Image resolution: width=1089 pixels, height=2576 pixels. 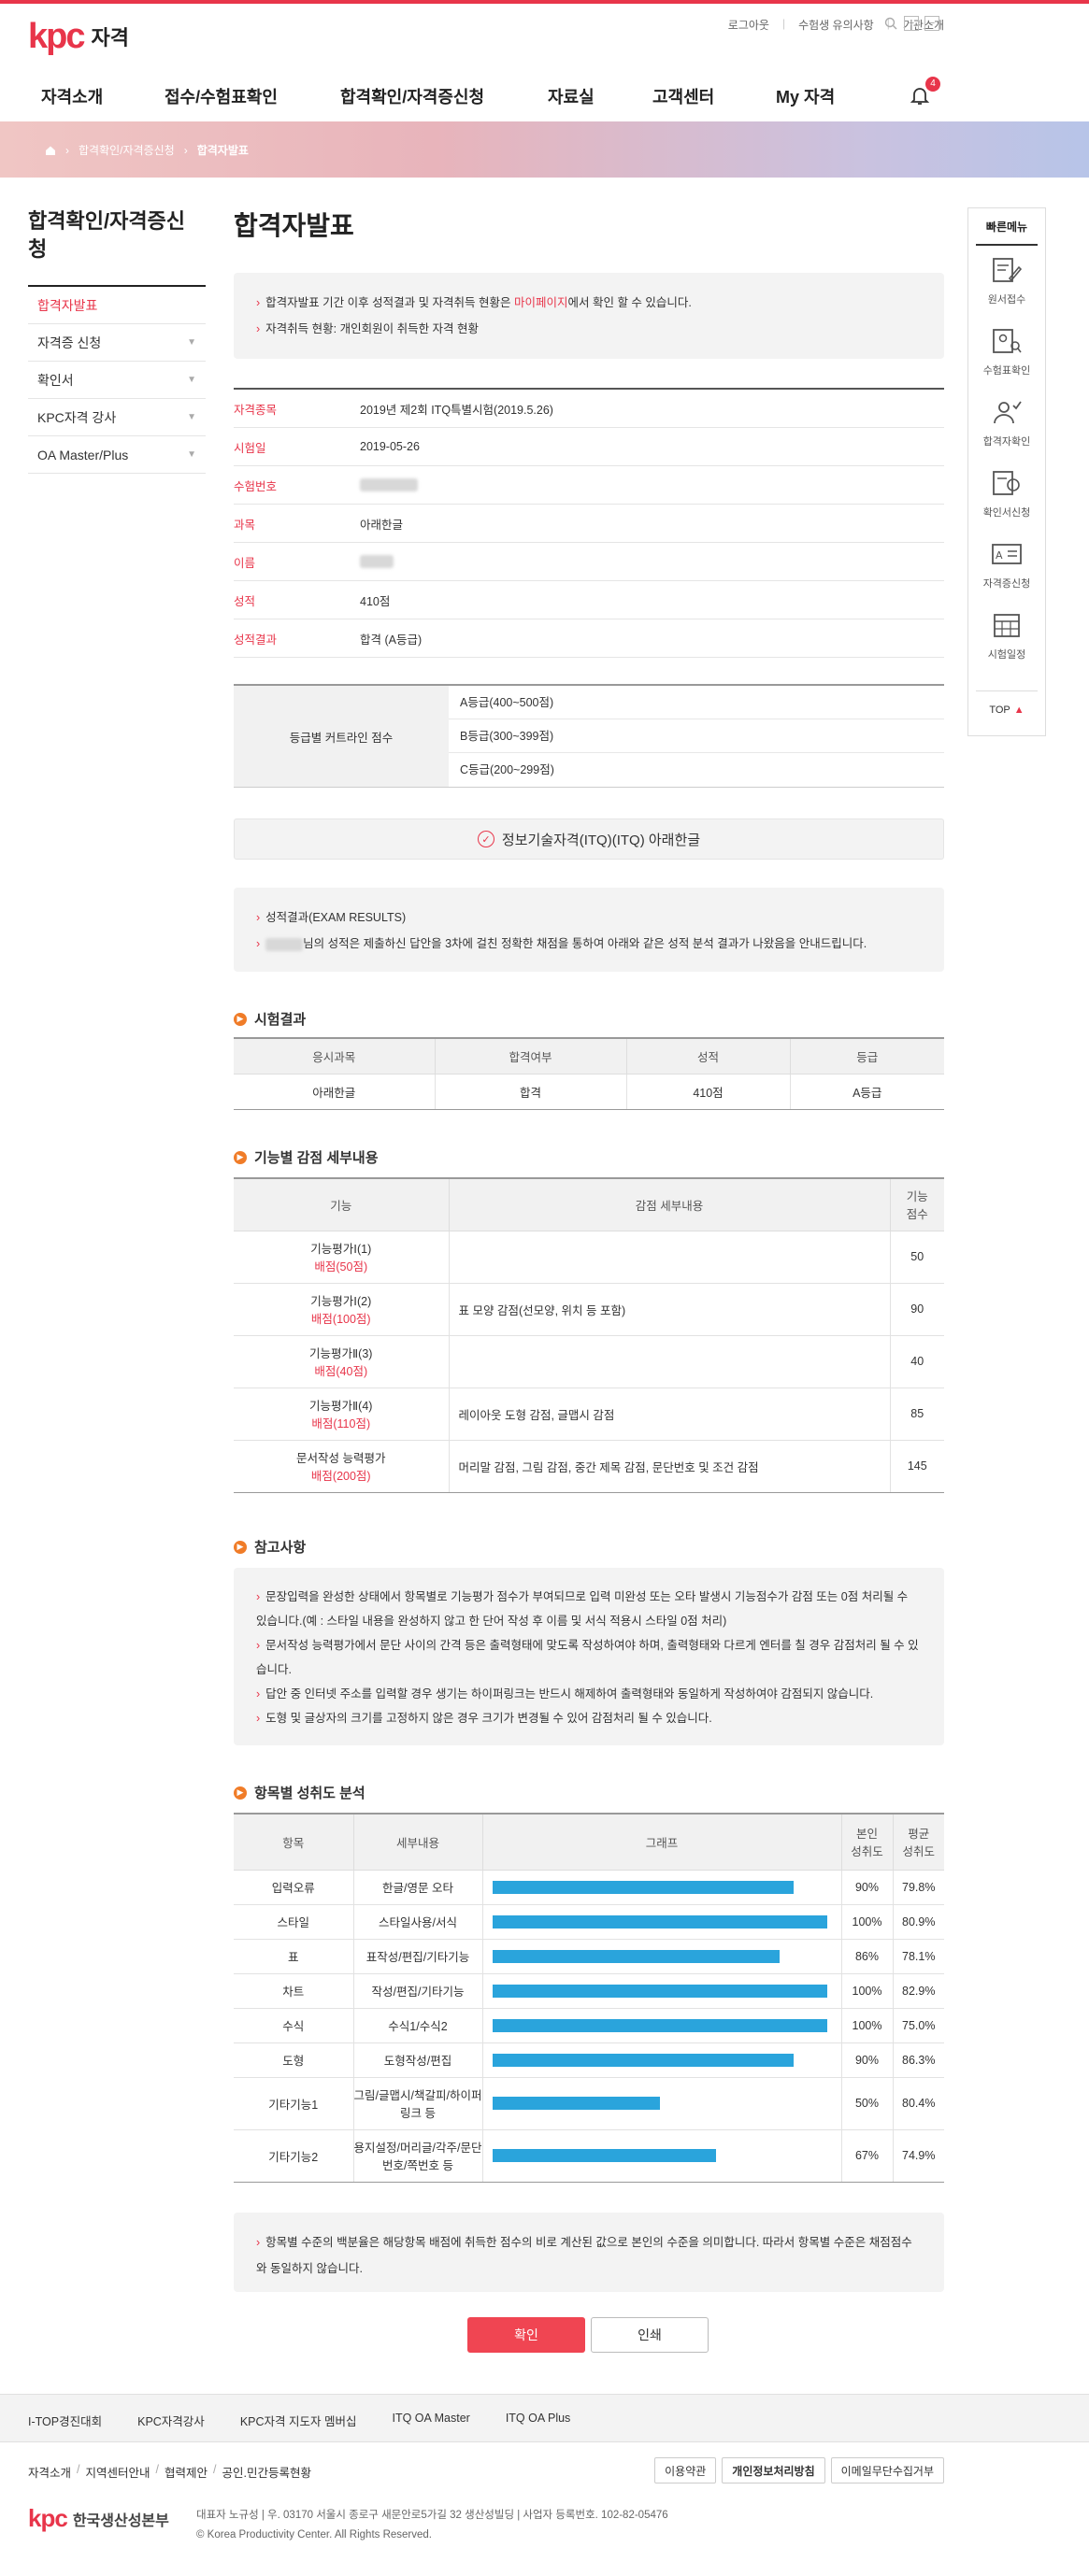 I want to click on achievement-detail: 스타일사용/서식, so click(x=417, y=1922).